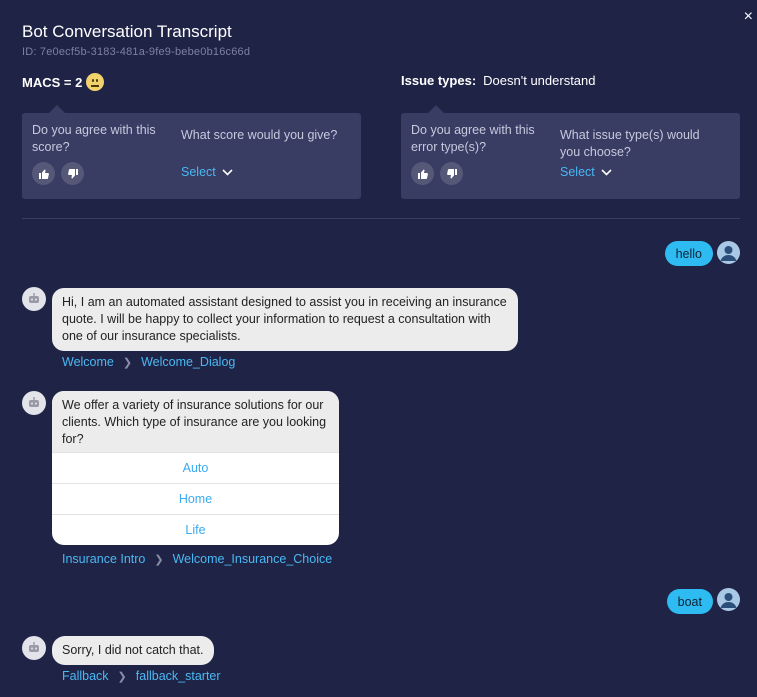 Image resolution: width=757 pixels, height=697 pixels. What do you see at coordinates (88, 362) in the screenshot?
I see `intent-link: Welcome` at bounding box center [88, 362].